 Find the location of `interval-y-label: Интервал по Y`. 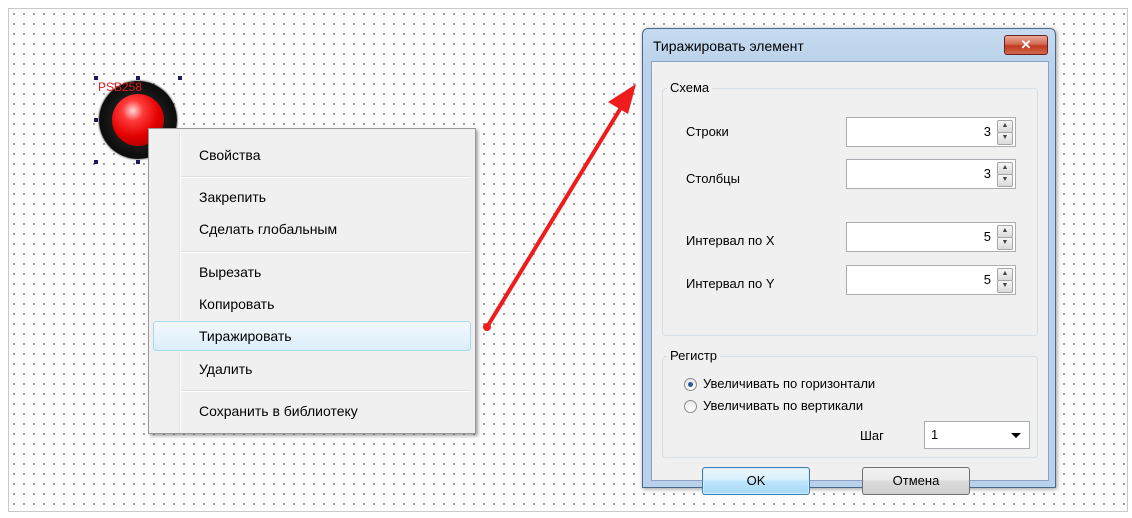

interval-y-label: Интервал по Y is located at coordinates (730, 283).